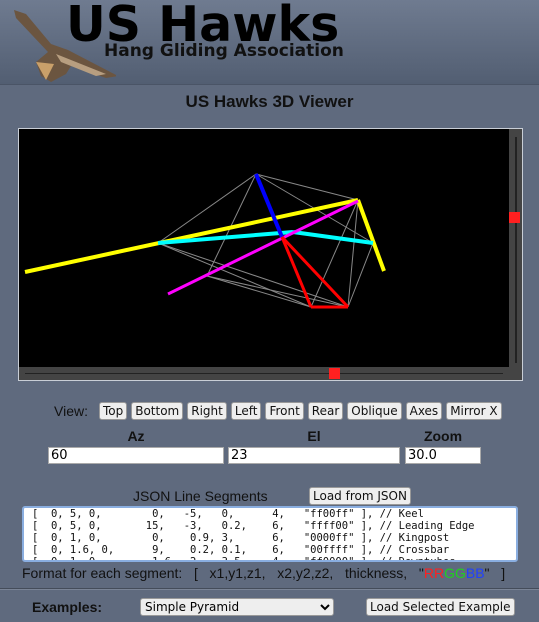 This screenshot has height=622, width=539. What do you see at coordinates (237, 607) in the screenshot?
I see `examples-select: Simple Pyramid` at bounding box center [237, 607].